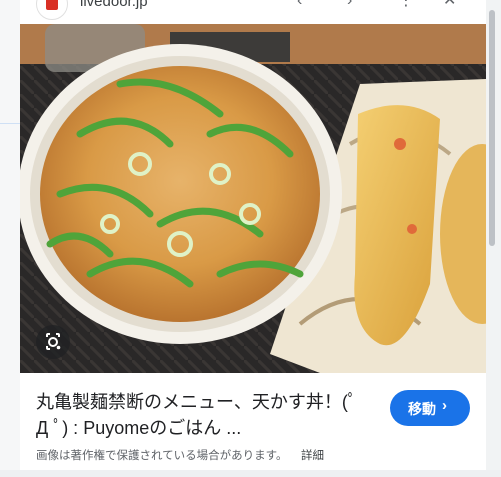  Describe the element at coordinates (10, 123) in the screenshot. I see `left-divider` at that location.